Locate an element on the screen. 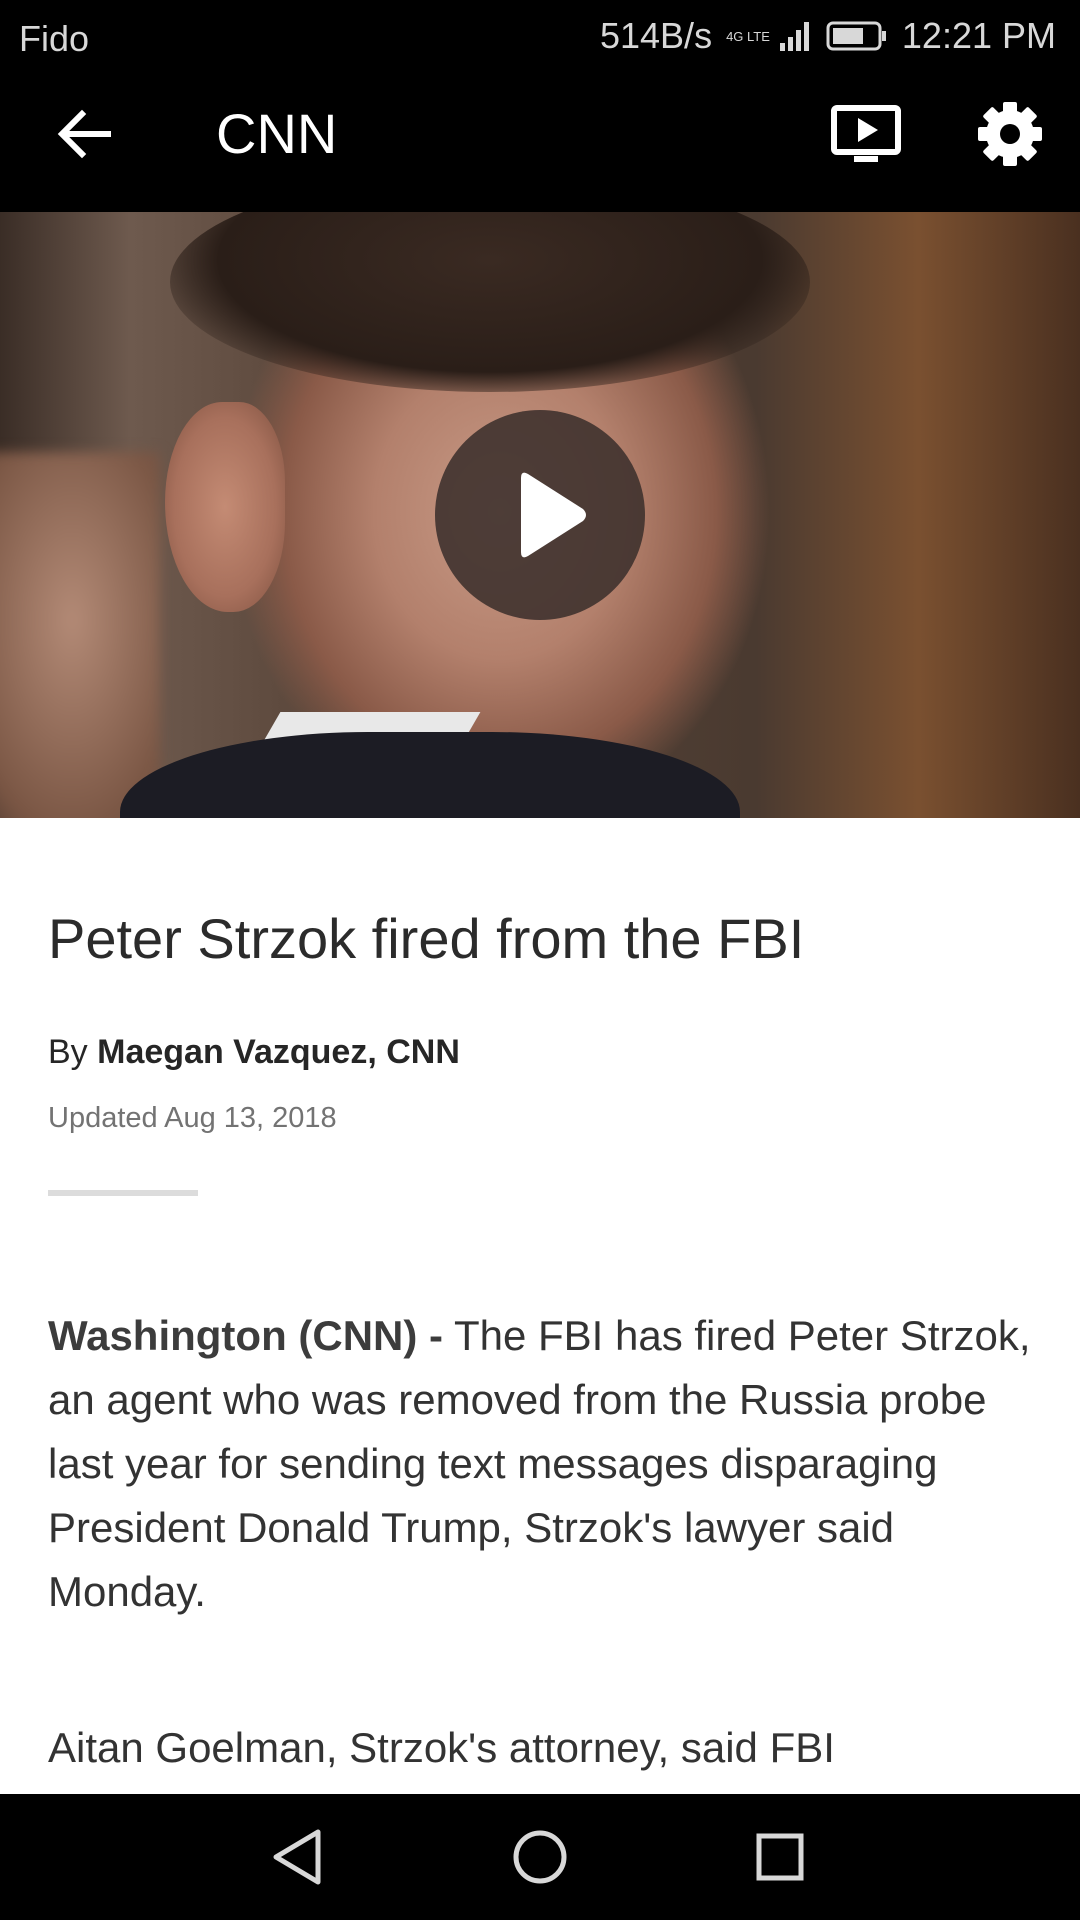 The image size is (1080, 1920). hair-shape is located at coordinates (490, 302).